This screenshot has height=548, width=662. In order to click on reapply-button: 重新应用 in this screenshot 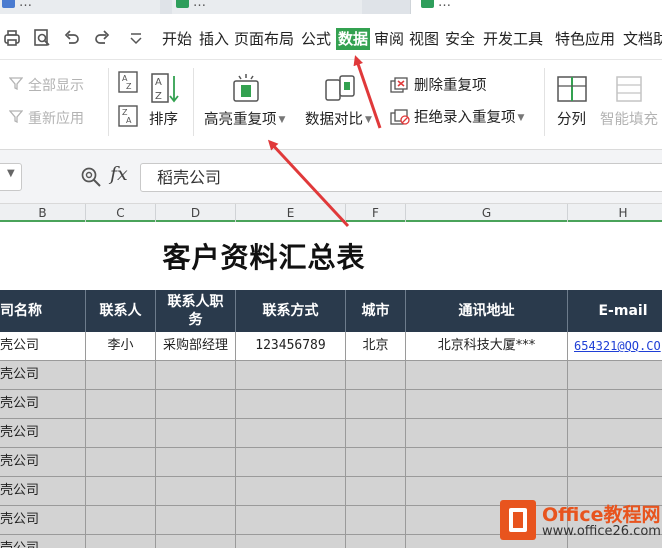, I will do `click(46, 119)`.